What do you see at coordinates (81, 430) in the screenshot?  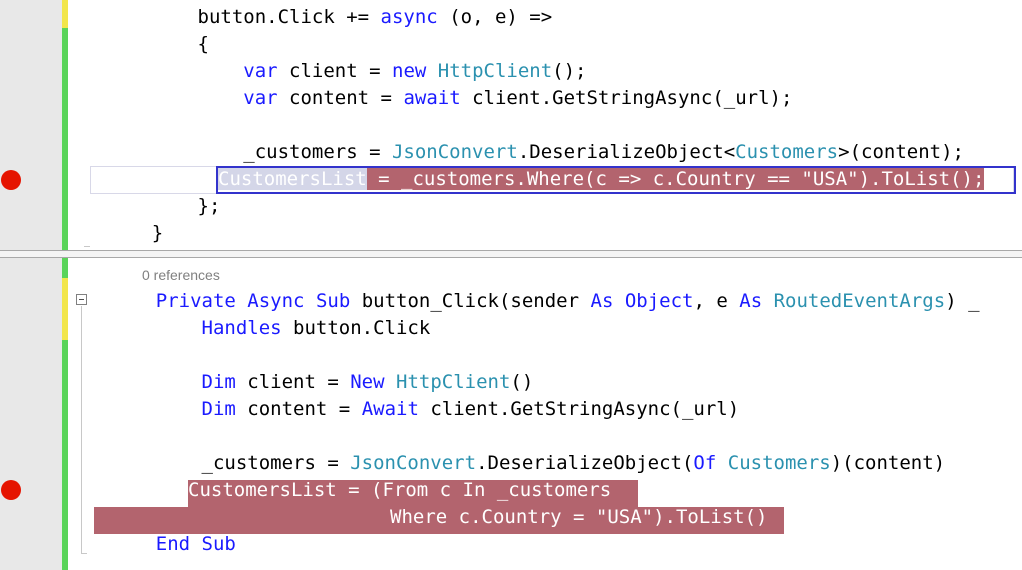 I see `outline-guide-line` at bounding box center [81, 430].